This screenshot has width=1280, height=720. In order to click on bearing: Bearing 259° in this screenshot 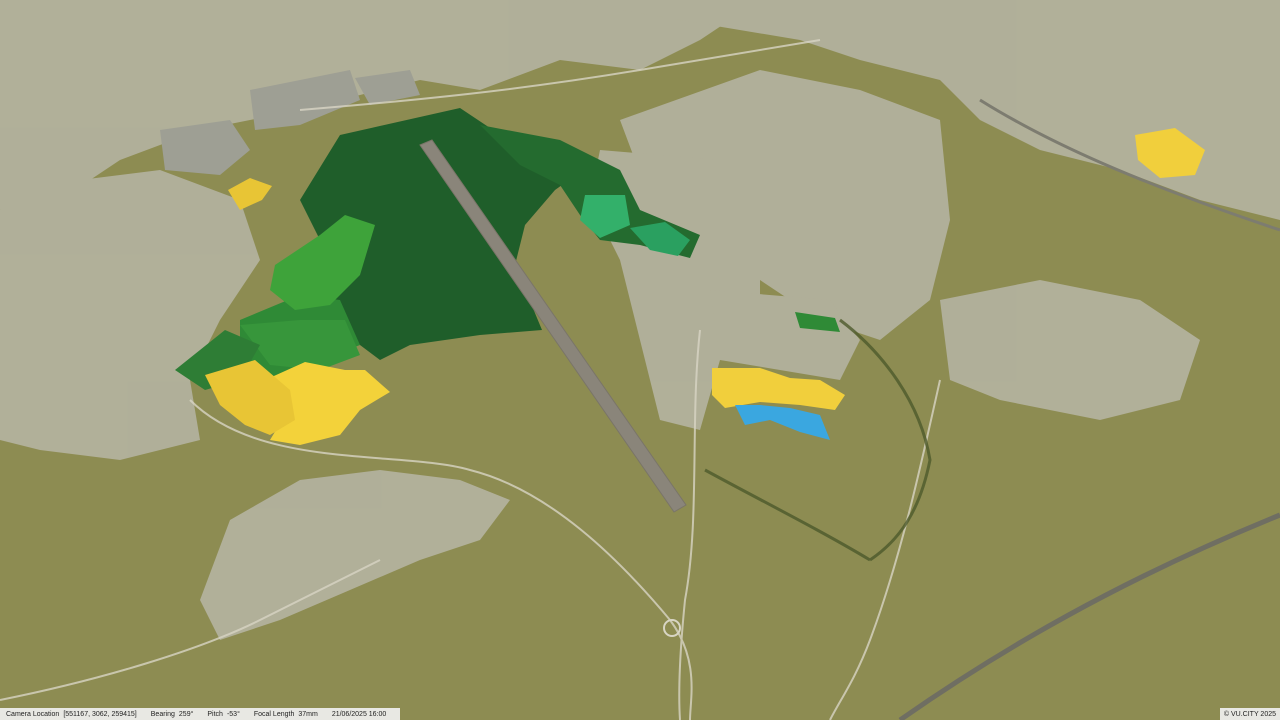, I will do `click(172, 714)`.